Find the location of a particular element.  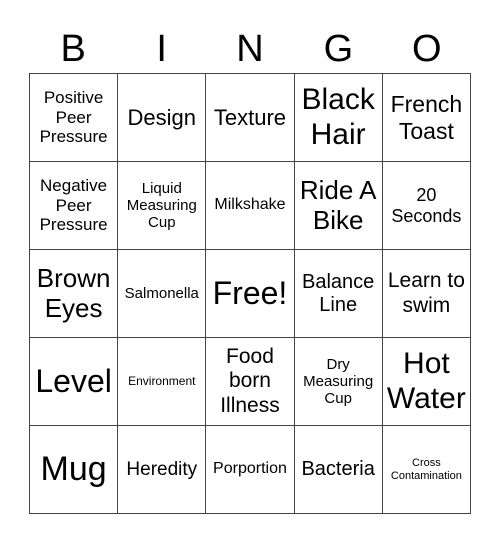

bingo-cell: Ride A Bike is located at coordinates (338, 205).